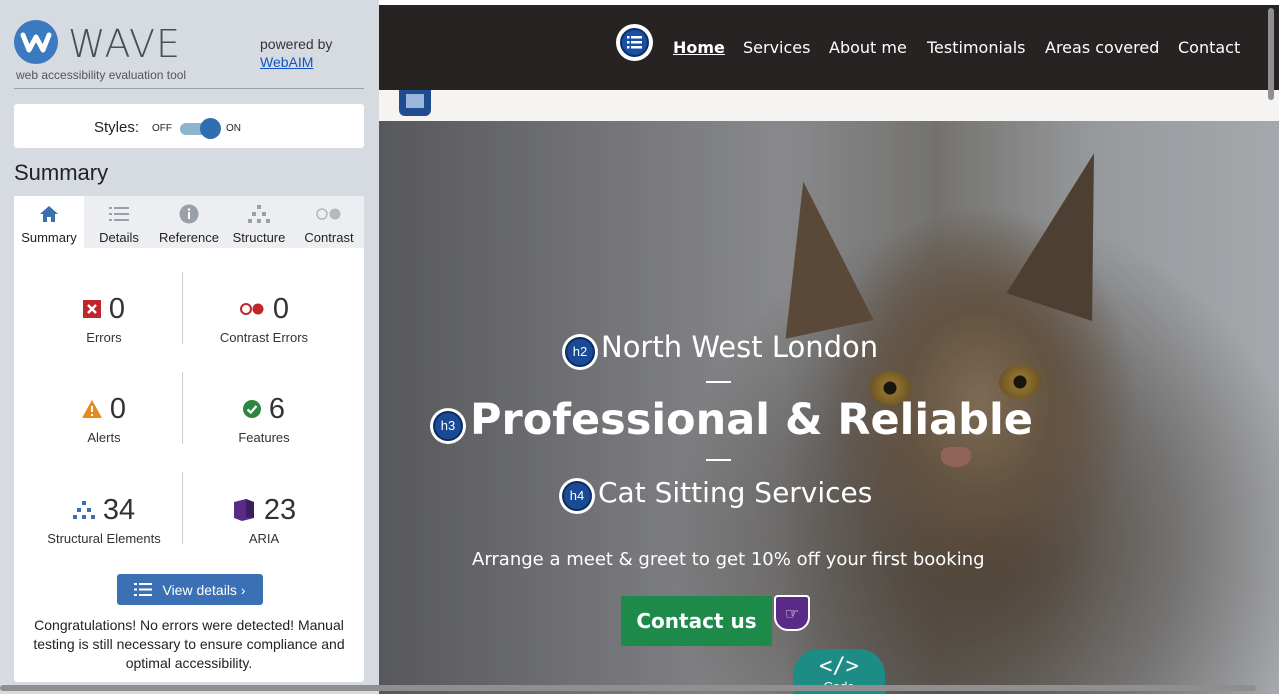  What do you see at coordinates (117, 308) in the screenshot?
I see `errors-count: 0` at bounding box center [117, 308].